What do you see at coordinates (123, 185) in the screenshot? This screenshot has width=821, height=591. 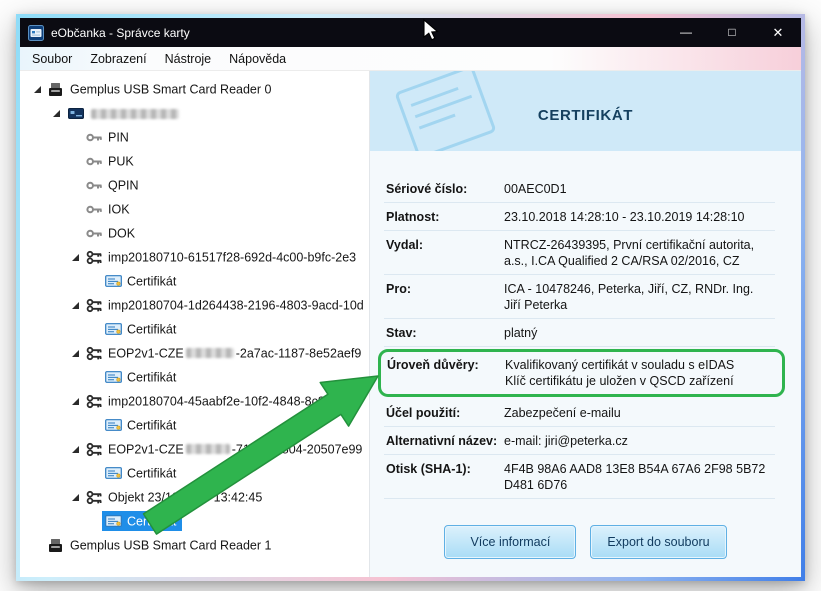 I see `tree-item-label: QPIN` at bounding box center [123, 185].